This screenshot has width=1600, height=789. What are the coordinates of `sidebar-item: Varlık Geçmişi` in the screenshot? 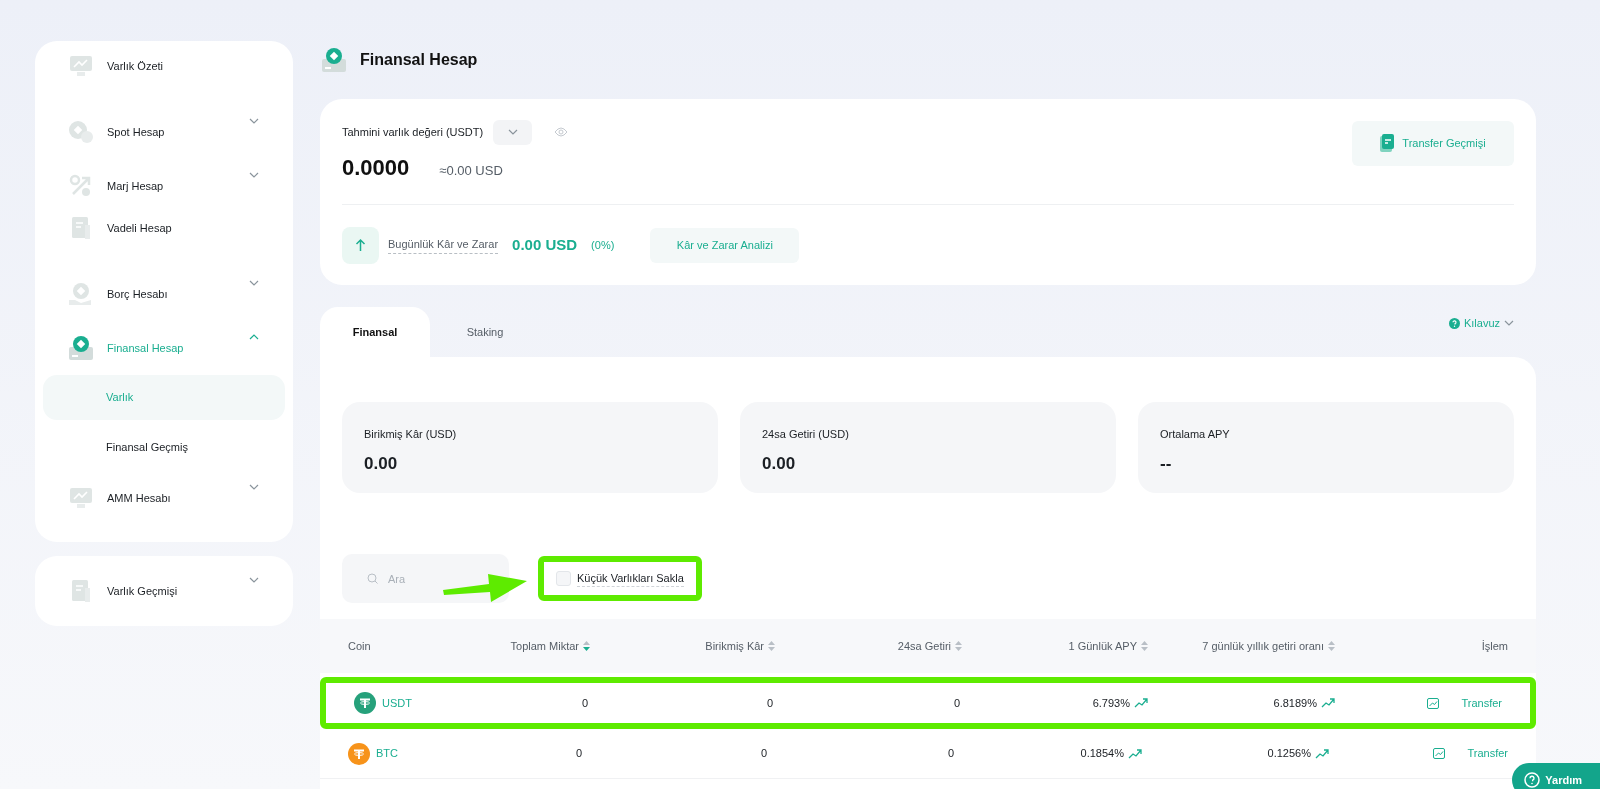 It's located at (164, 591).